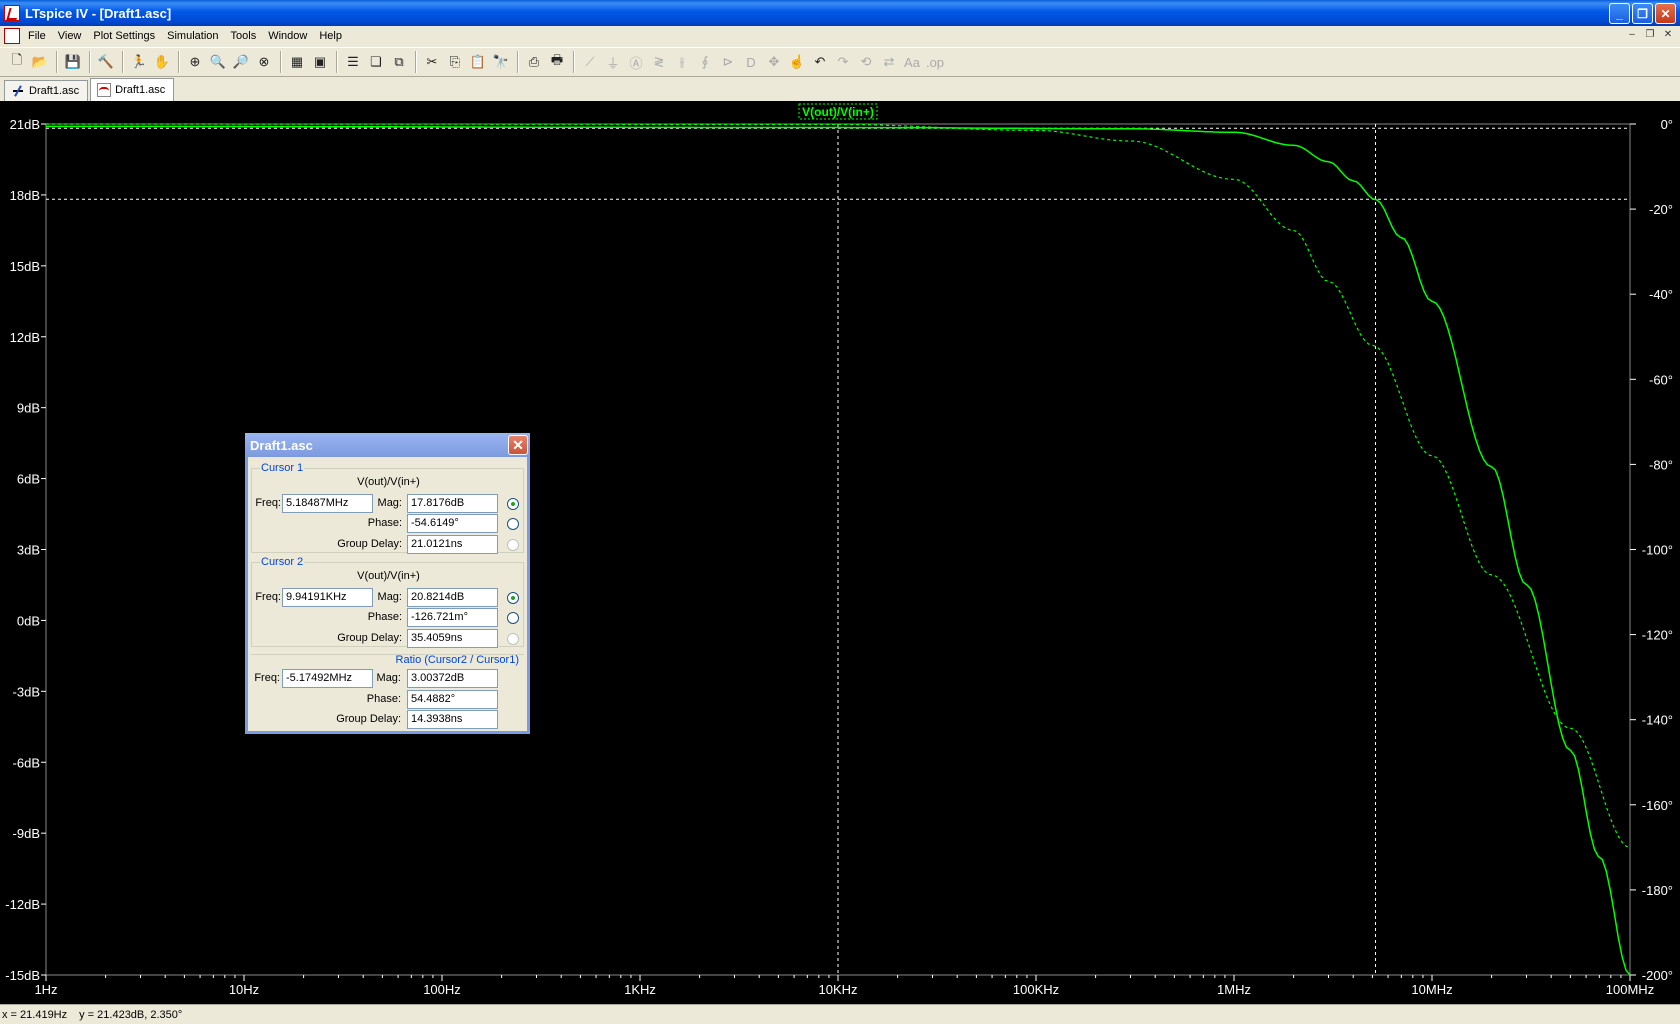 This screenshot has height=1024, width=1680. I want to click on cursor2-mag-label: Mag:, so click(389, 597).